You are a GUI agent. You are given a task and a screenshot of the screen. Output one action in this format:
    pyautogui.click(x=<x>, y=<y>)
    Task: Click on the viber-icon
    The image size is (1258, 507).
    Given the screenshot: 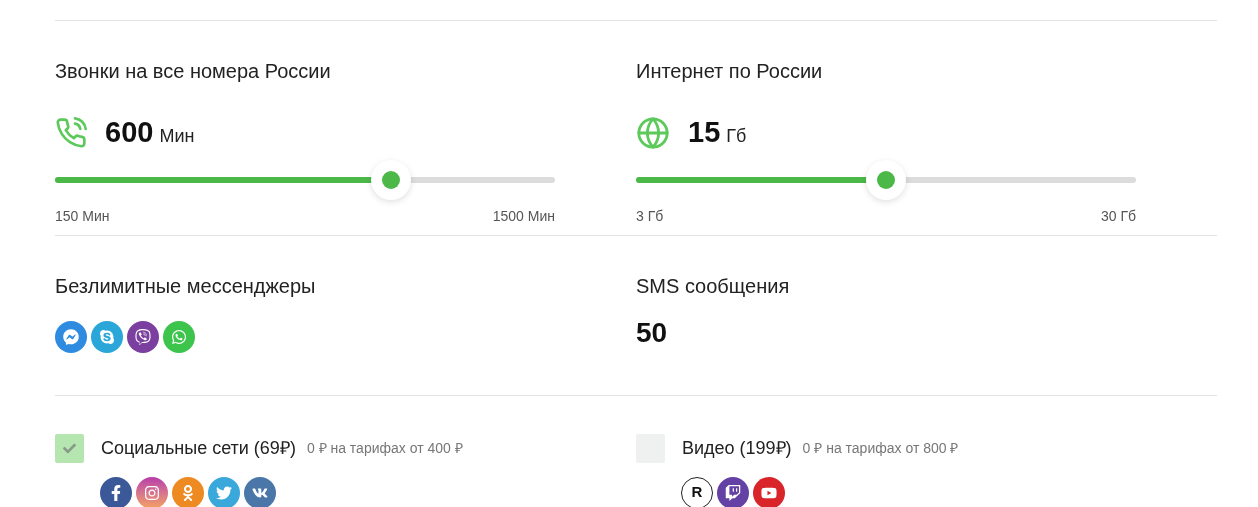 What is the action you would take?
    pyautogui.click(x=143, y=336)
    